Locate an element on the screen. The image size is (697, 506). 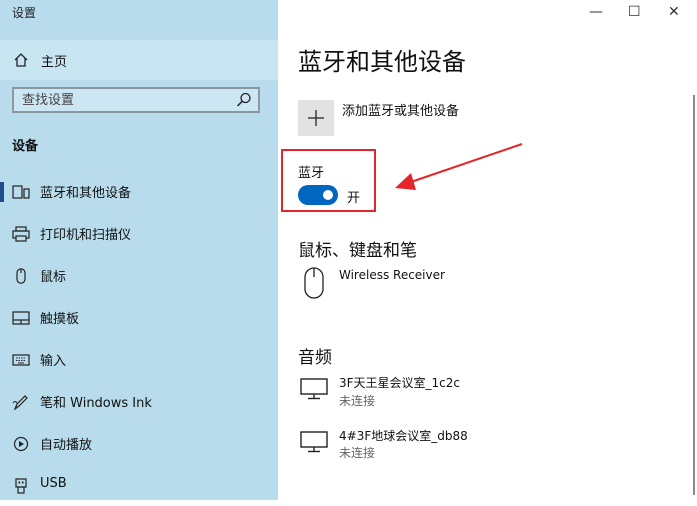
usb-icon is located at coordinates (21, 486).